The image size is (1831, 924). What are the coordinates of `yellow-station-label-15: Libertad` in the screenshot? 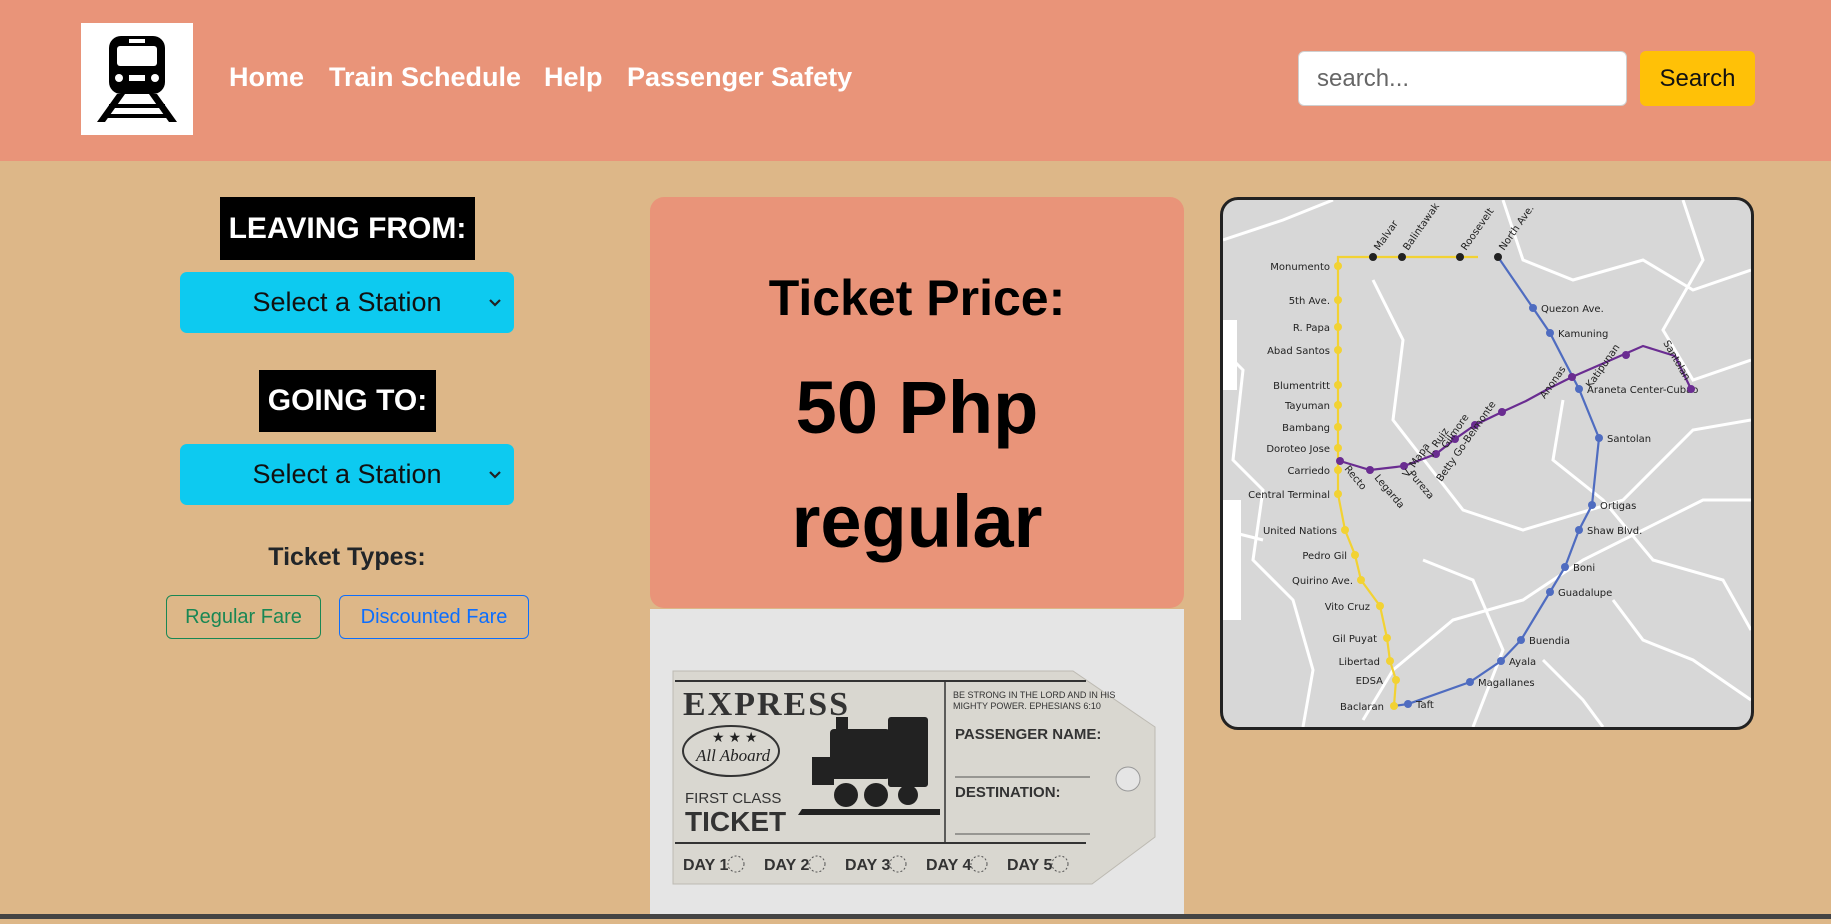 It's located at (1359, 662).